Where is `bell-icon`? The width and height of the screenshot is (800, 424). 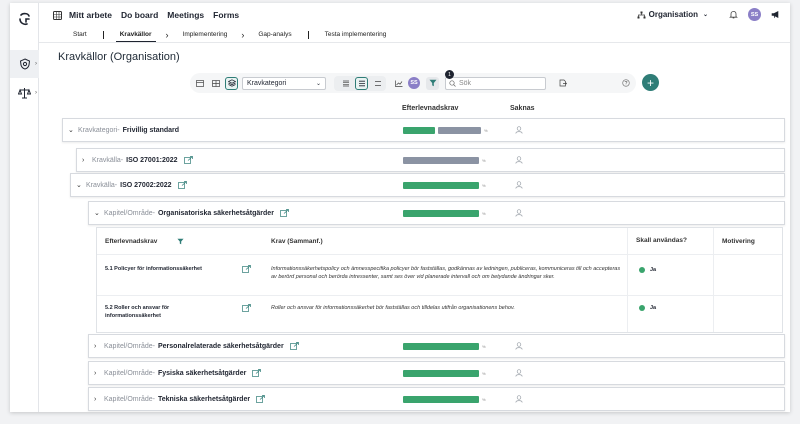
bell-icon is located at coordinates (733, 14).